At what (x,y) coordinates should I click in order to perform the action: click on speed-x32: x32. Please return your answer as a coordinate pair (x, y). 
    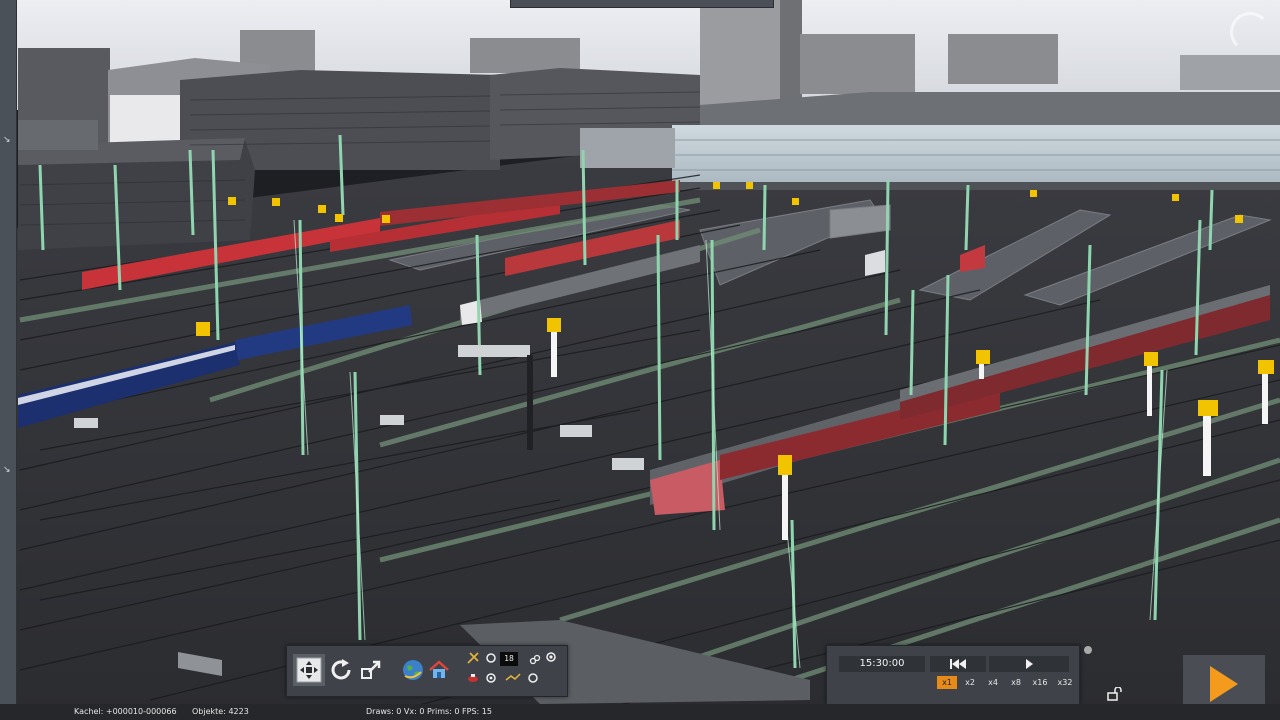
    Looking at the image, I should click on (1065, 682).